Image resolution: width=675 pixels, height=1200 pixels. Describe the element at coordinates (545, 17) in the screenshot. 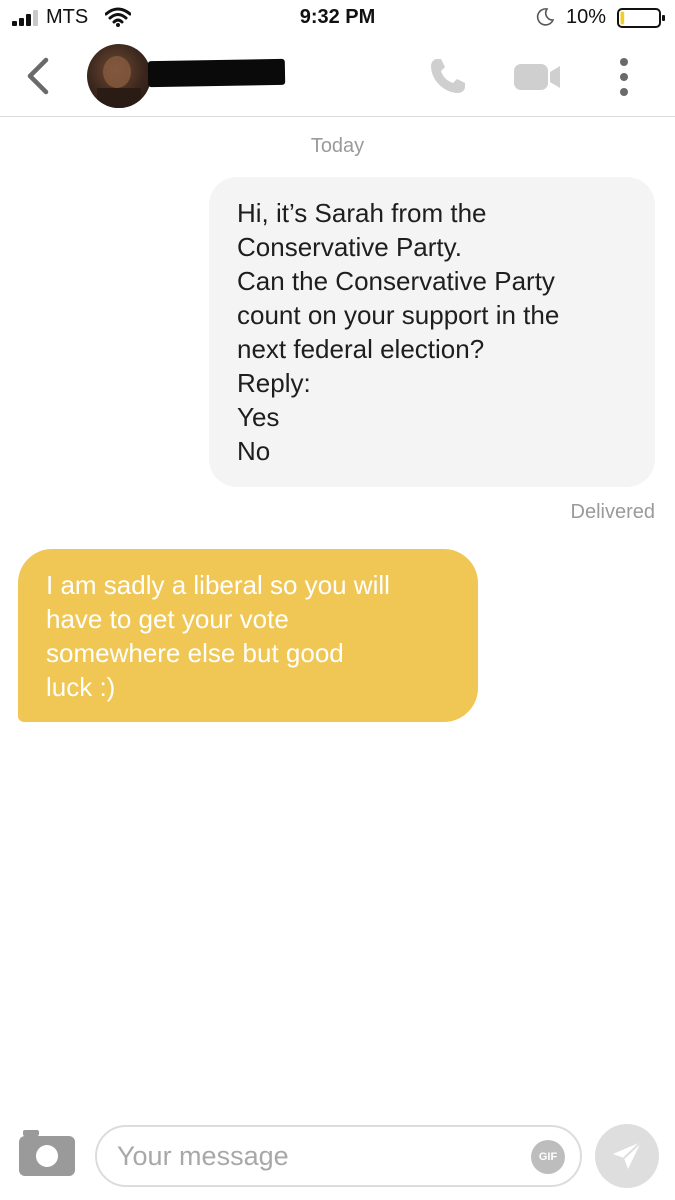

I see `moon-icon` at that location.